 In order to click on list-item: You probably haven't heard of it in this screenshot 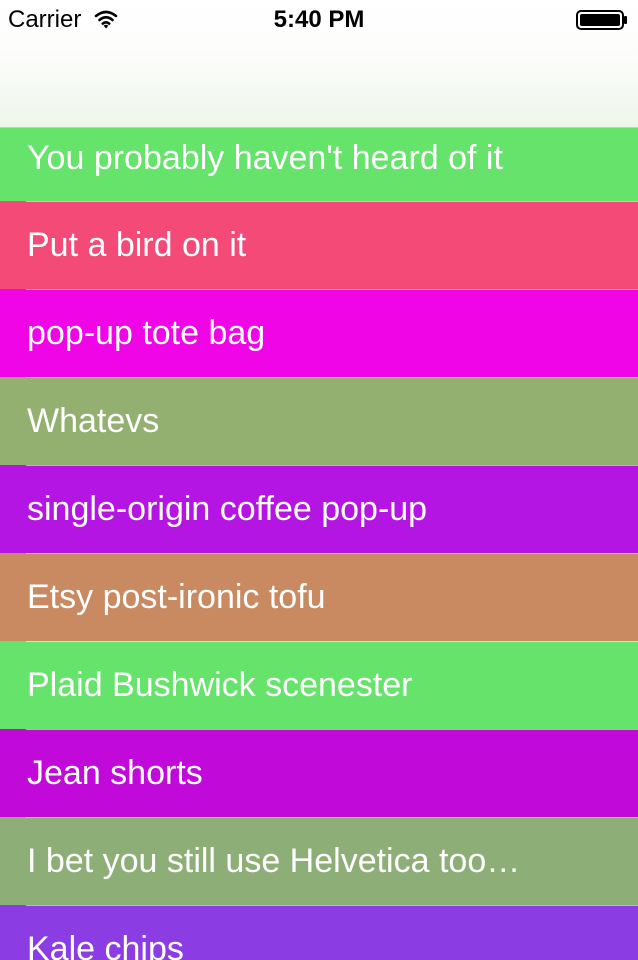, I will do `click(319, 164)`.